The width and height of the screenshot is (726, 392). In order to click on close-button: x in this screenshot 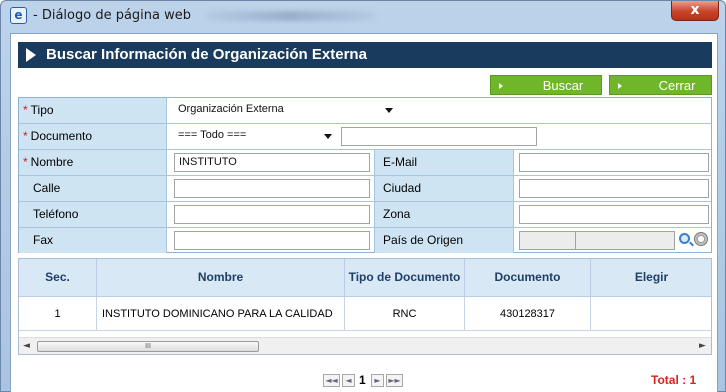, I will do `click(695, 11)`.